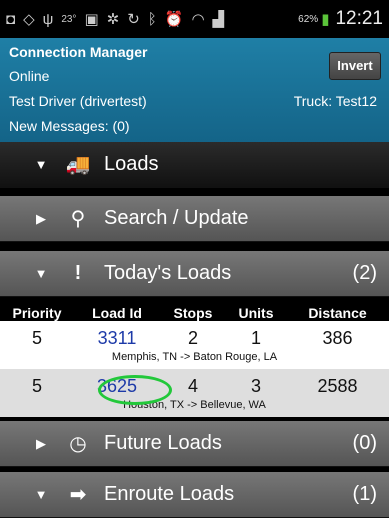  I want to click on header-priority: Priority, so click(37, 312).